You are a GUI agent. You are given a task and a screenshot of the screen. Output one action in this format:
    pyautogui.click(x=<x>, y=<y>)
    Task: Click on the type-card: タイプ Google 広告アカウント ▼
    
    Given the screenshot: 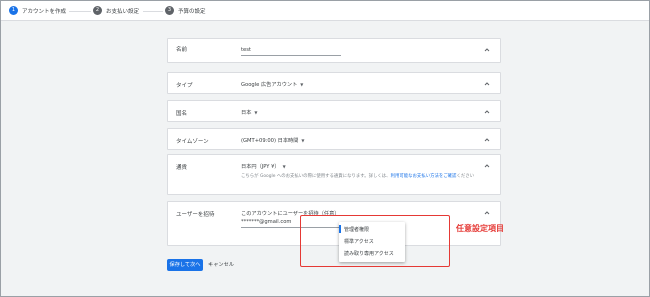 What is the action you would take?
    pyautogui.click(x=334, y=83)
    